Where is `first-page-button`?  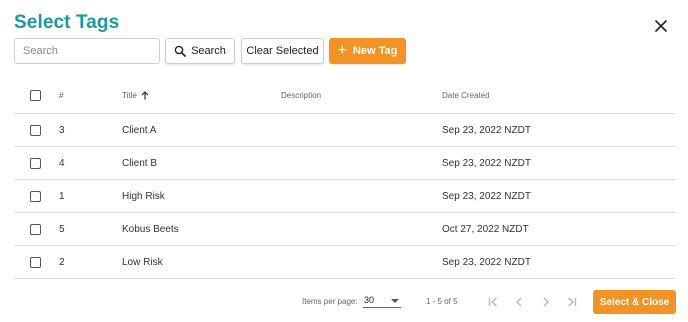 first-page-button is located at coordinates (493, 302).